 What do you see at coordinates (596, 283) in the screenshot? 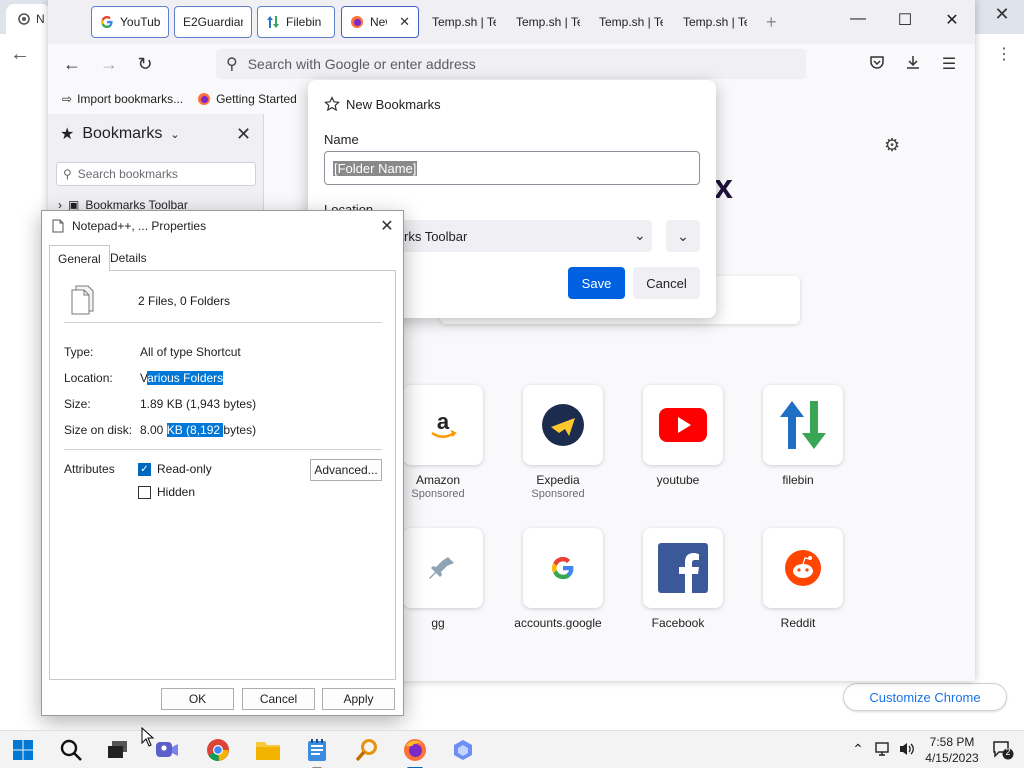
I see `save-button: Save` at bounding box center [596, 283].